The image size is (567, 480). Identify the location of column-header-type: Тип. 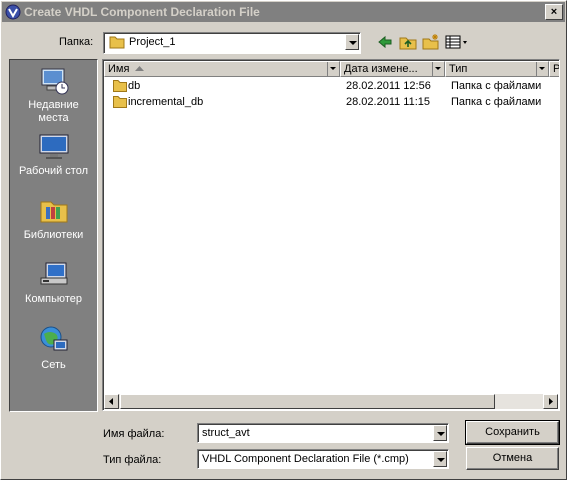
(497, 69).